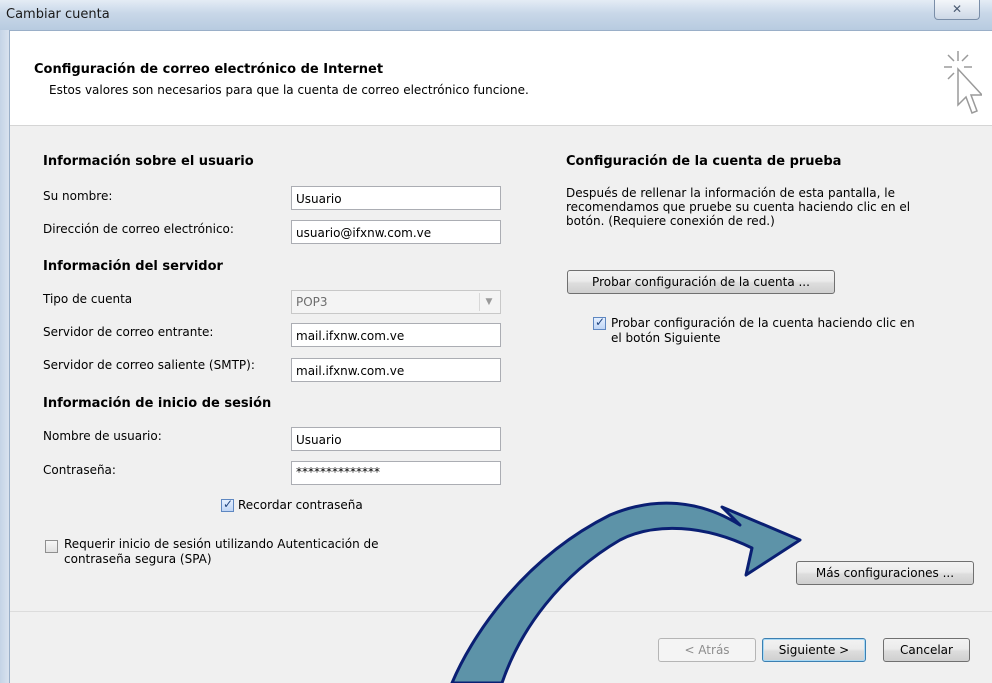 The image size is (992, 683). I want to click on outgoing-server-field: mail.ifxnw.com.ve, so click(396, 370).